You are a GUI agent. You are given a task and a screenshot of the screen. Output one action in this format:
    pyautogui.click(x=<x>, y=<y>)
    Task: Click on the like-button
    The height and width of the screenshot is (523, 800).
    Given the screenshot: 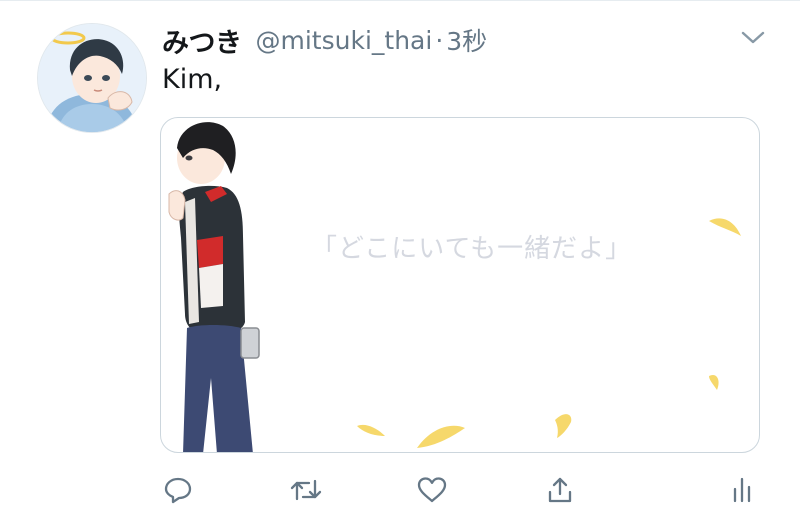 What is the action you would take?
    pyautogui.click(x=432, y=490)
    